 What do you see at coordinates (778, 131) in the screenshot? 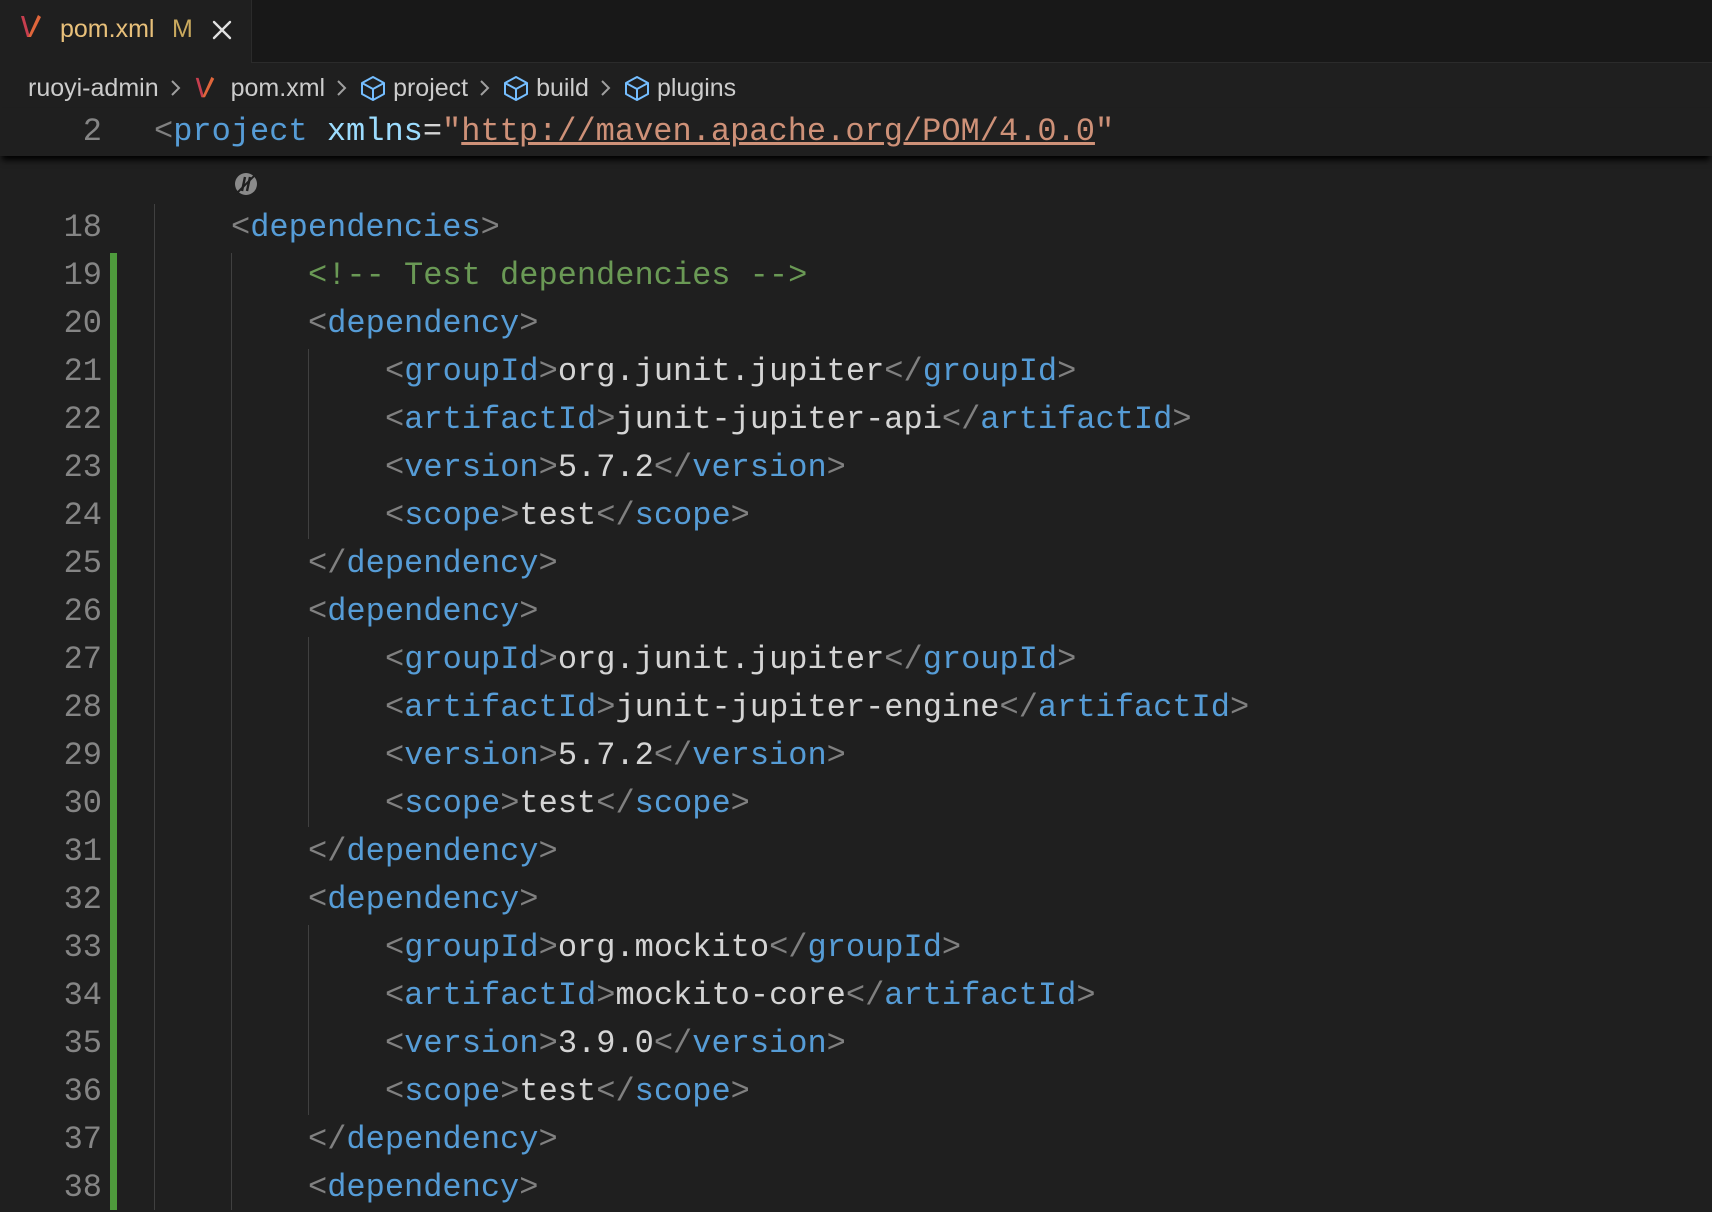
I see `namespace-link: http://maven.apache.org/POM/4.0.0` at bounding box center [778, 131].